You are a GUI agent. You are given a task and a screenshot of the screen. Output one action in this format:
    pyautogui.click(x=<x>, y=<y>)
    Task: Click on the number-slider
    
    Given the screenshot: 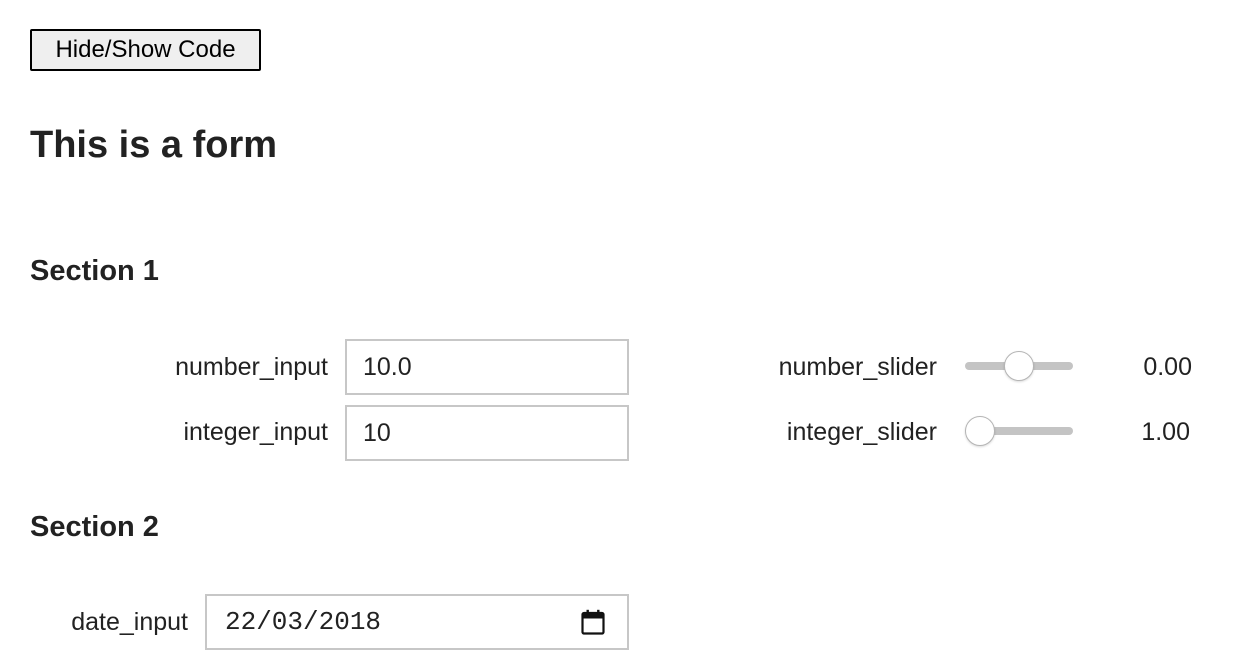 What is the action you would take?
    pyautogui.click(x=1019, y=366)
    